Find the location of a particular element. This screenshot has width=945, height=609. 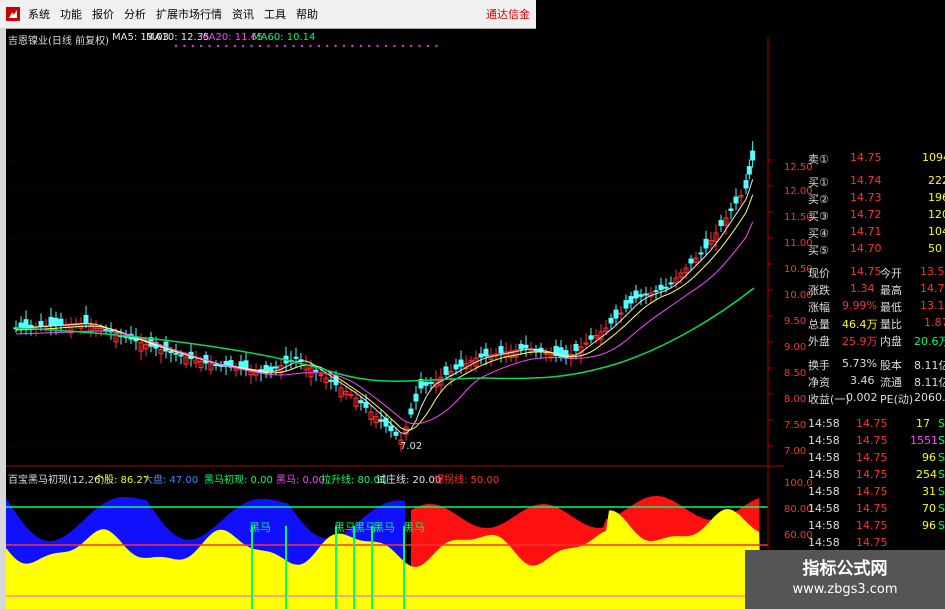

stat-row: 外盘 25.9万 内盘 20.6万 is located at coordinates (876, 341).